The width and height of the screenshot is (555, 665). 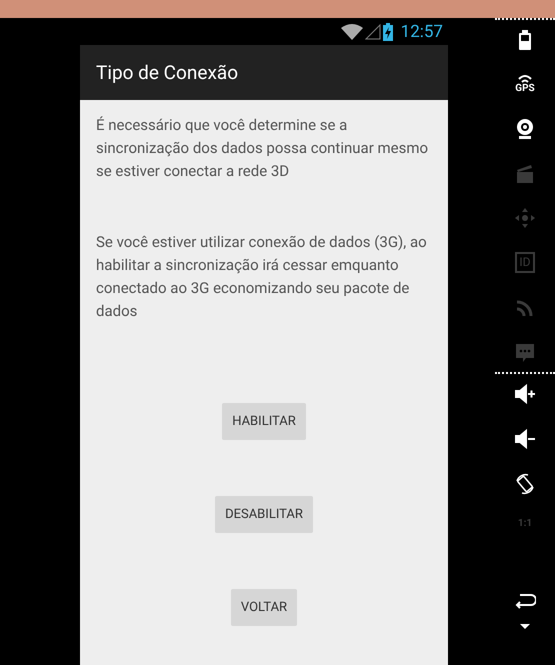 I want to click on dialog-title: Tipo de Conexão, so click(x=167, y=72).